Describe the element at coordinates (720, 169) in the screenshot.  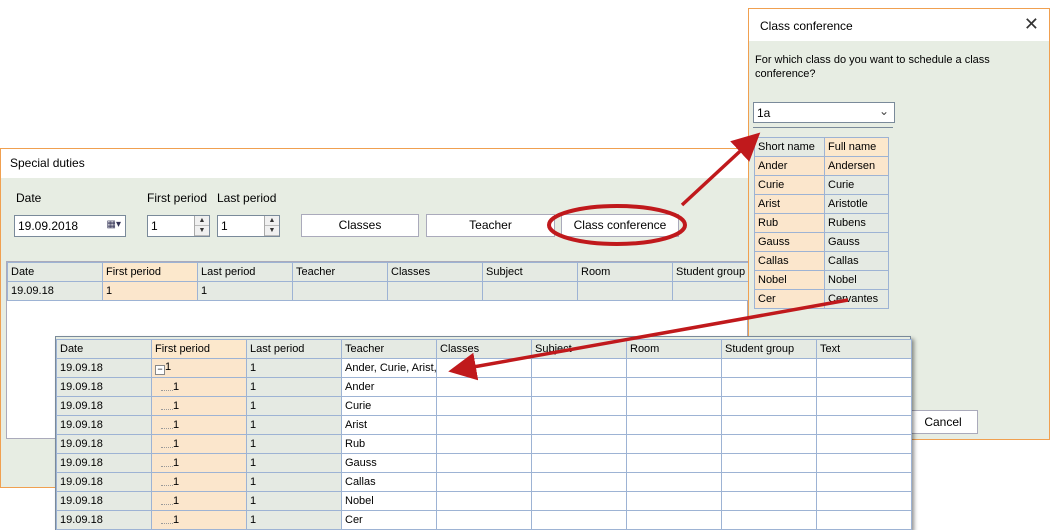
I see `arrow-to-dialog` at that location.